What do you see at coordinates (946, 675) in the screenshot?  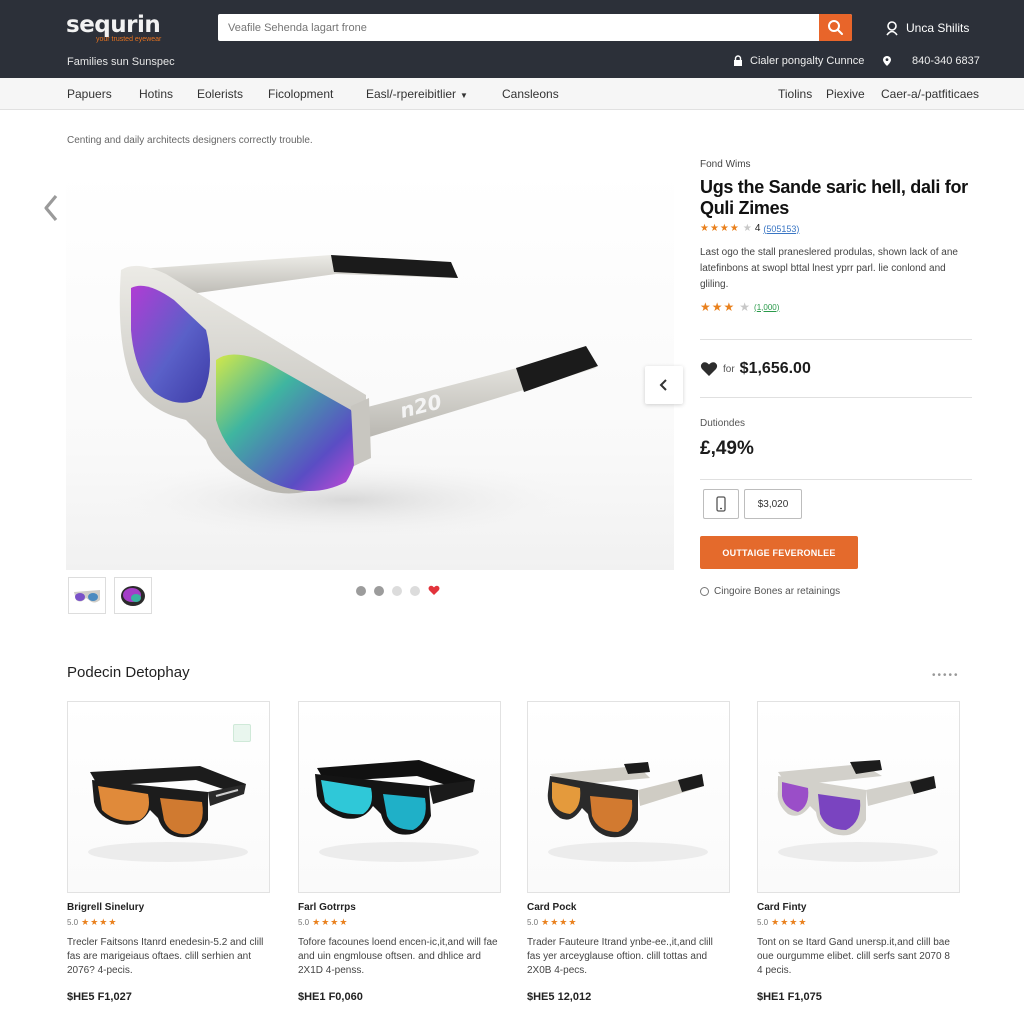 I see `more-dots-icon: •••••` at bounding box center [946, 675].